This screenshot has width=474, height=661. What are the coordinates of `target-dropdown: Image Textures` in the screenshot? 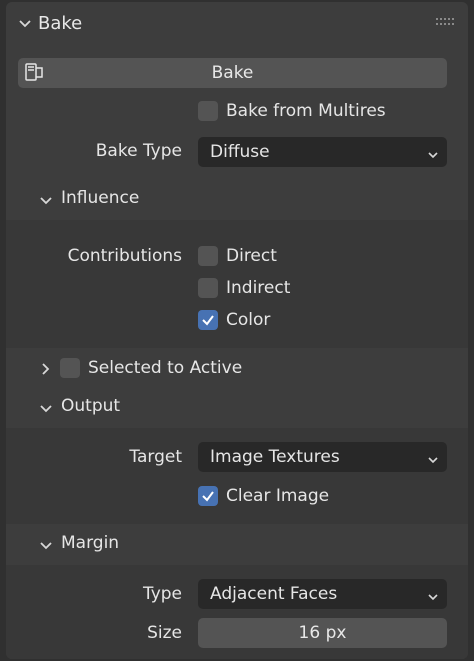 It's located at (322, 457).